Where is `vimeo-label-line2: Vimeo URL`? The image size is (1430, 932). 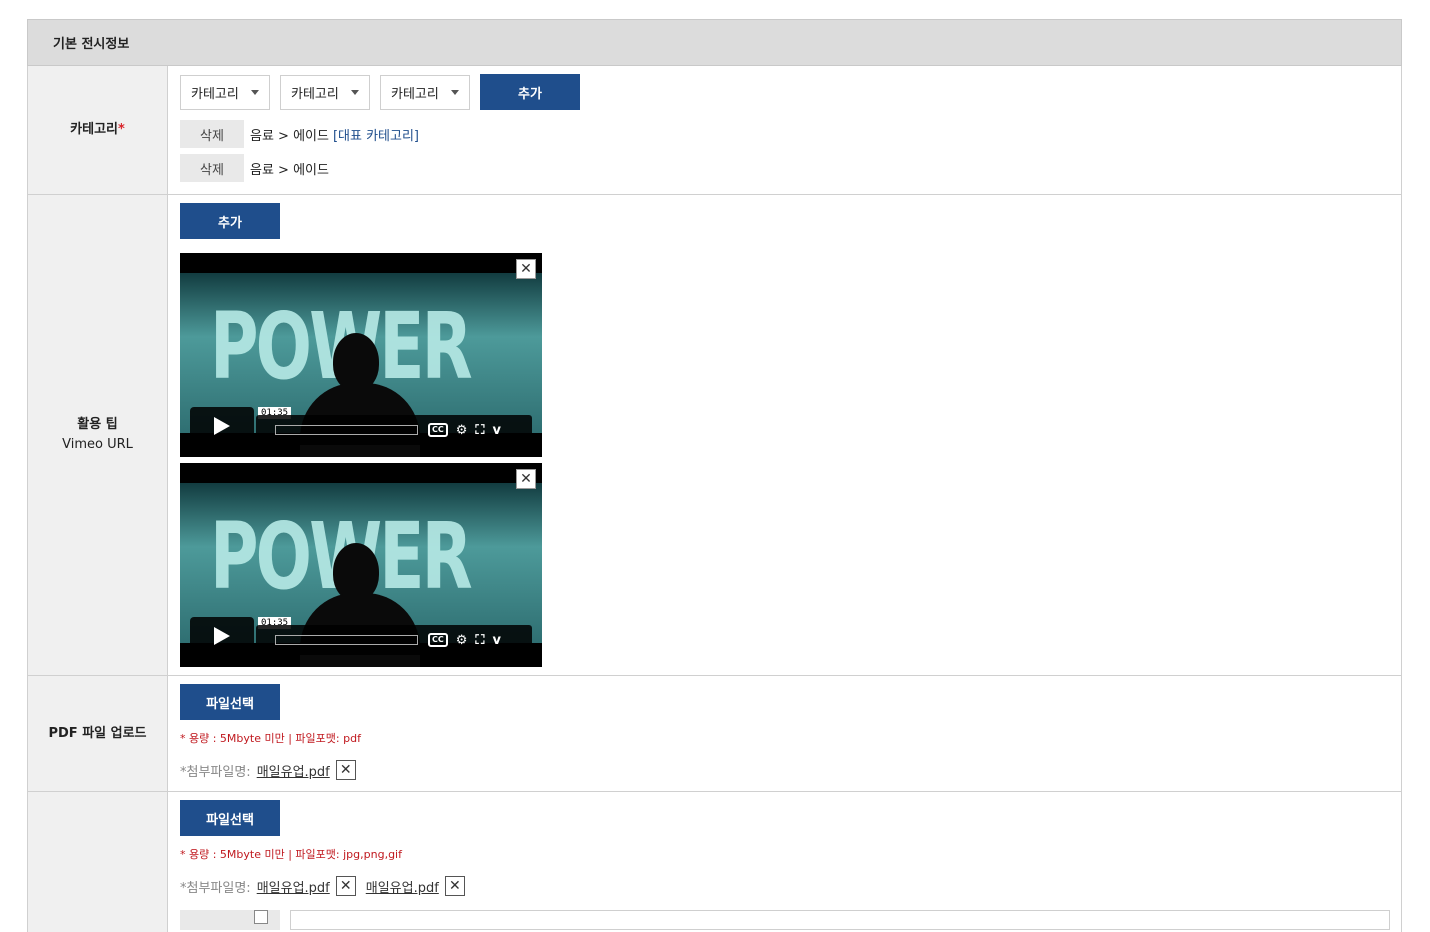
vimeo-label-line2: Vimeo URL is located at coordinates (97, 444).